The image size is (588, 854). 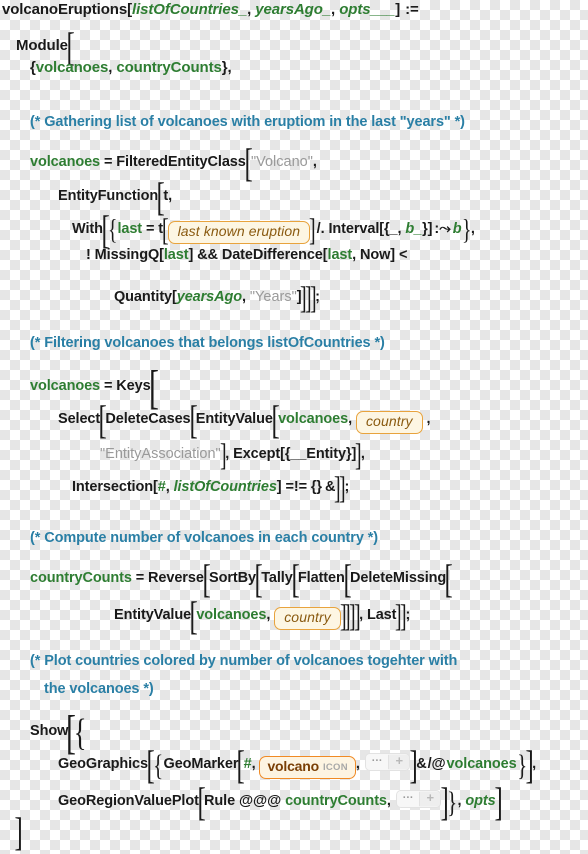 I want to click on tally-head: Tally, so click(x=277, y=578).